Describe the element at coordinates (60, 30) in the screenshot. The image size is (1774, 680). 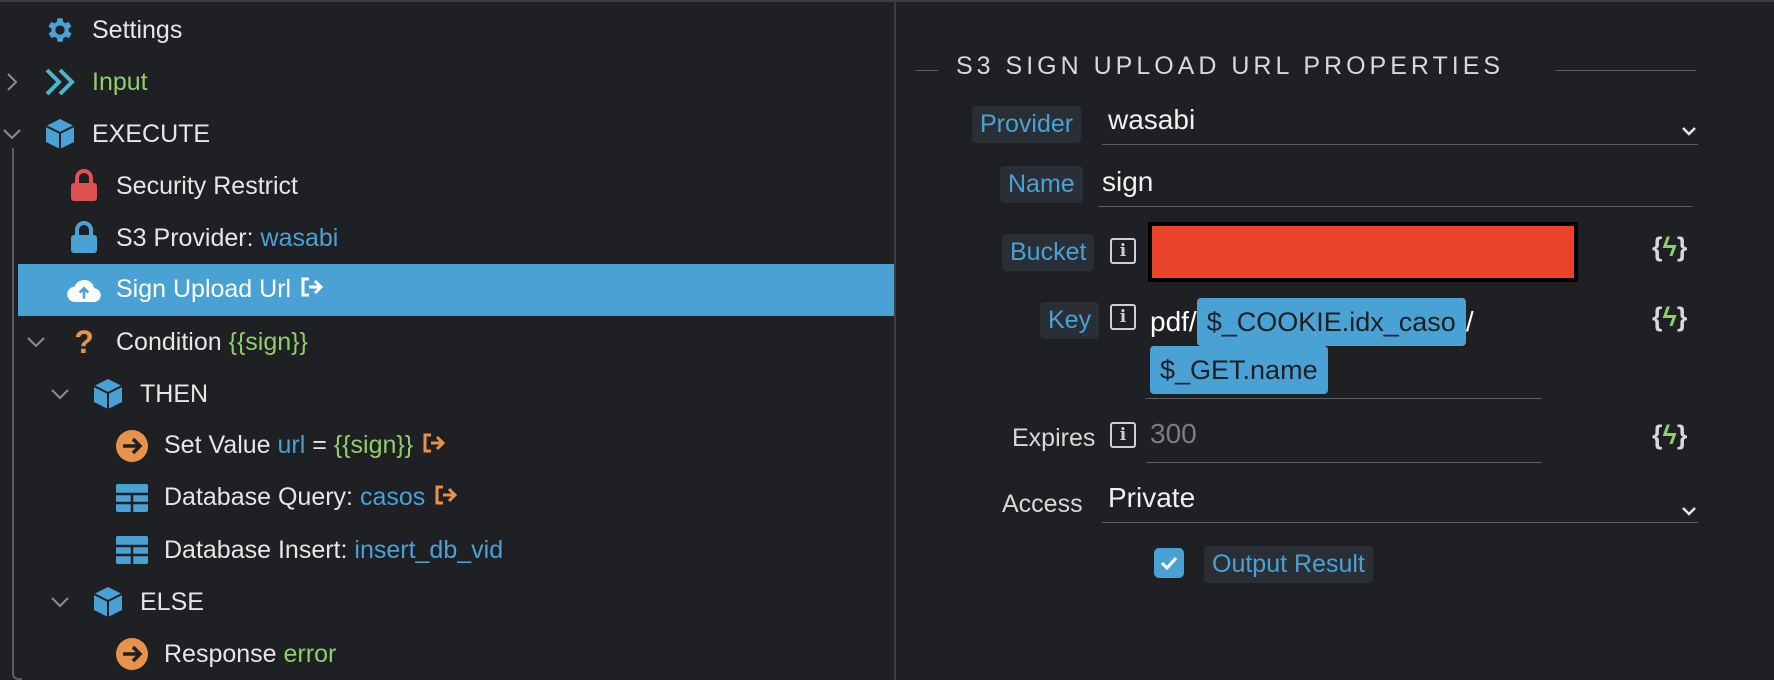
I see `gear-icon` at that location.